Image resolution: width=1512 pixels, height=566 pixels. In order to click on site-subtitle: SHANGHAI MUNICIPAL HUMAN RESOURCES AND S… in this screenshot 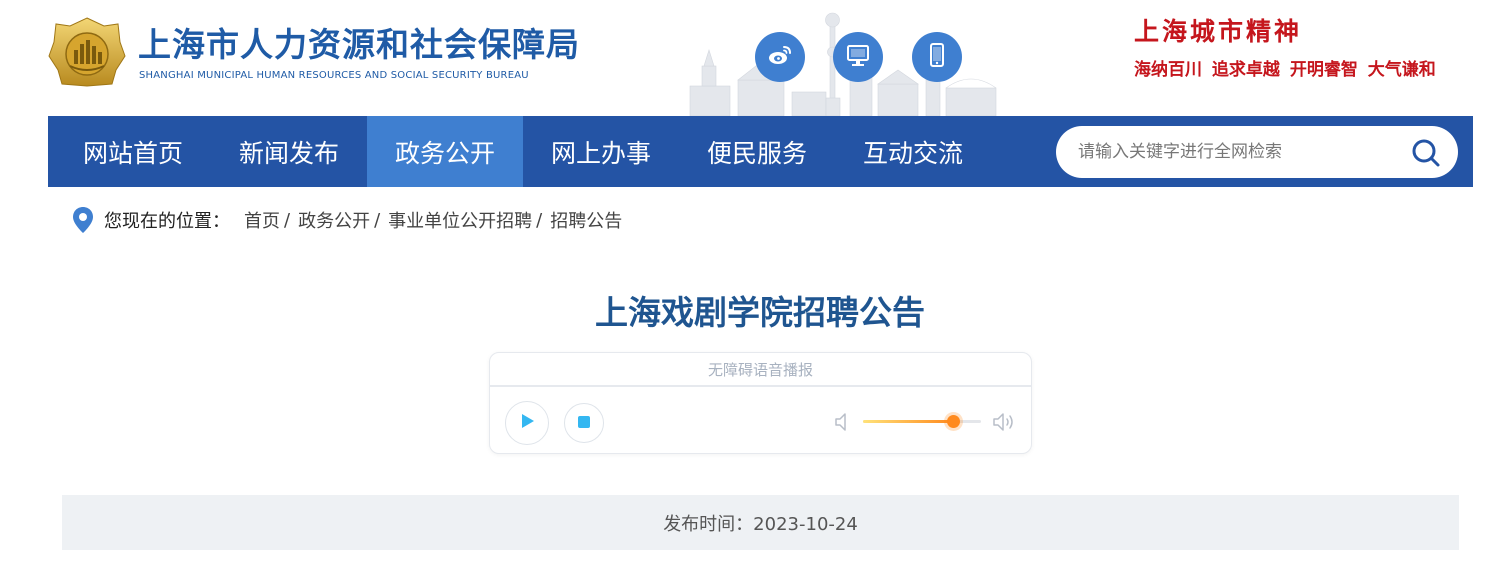, I will do `click(334, 75)`.